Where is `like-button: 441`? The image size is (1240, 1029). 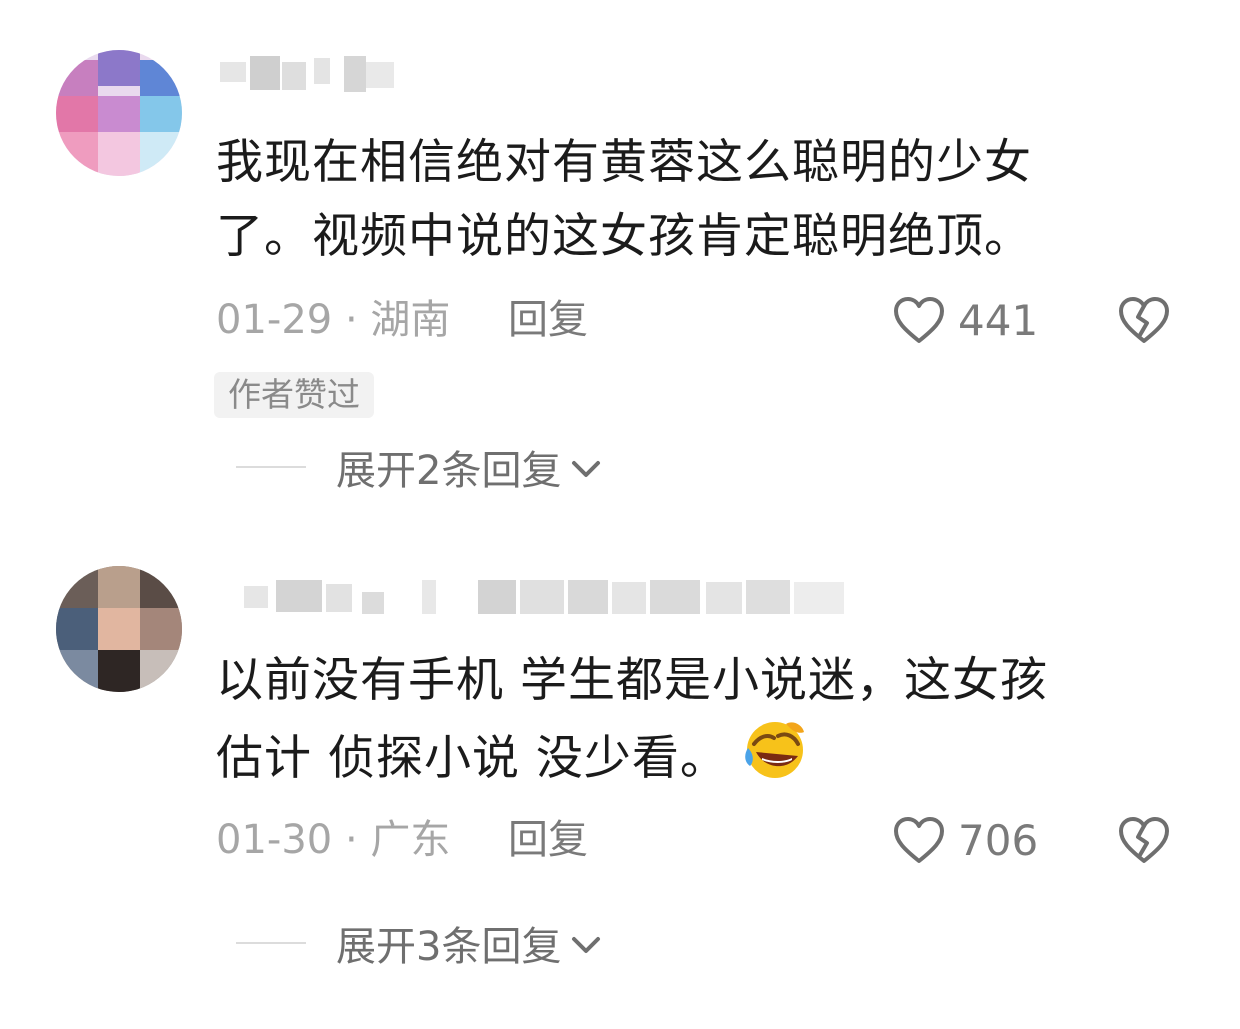
like-button: 441 is located at coordinates (965, 320).